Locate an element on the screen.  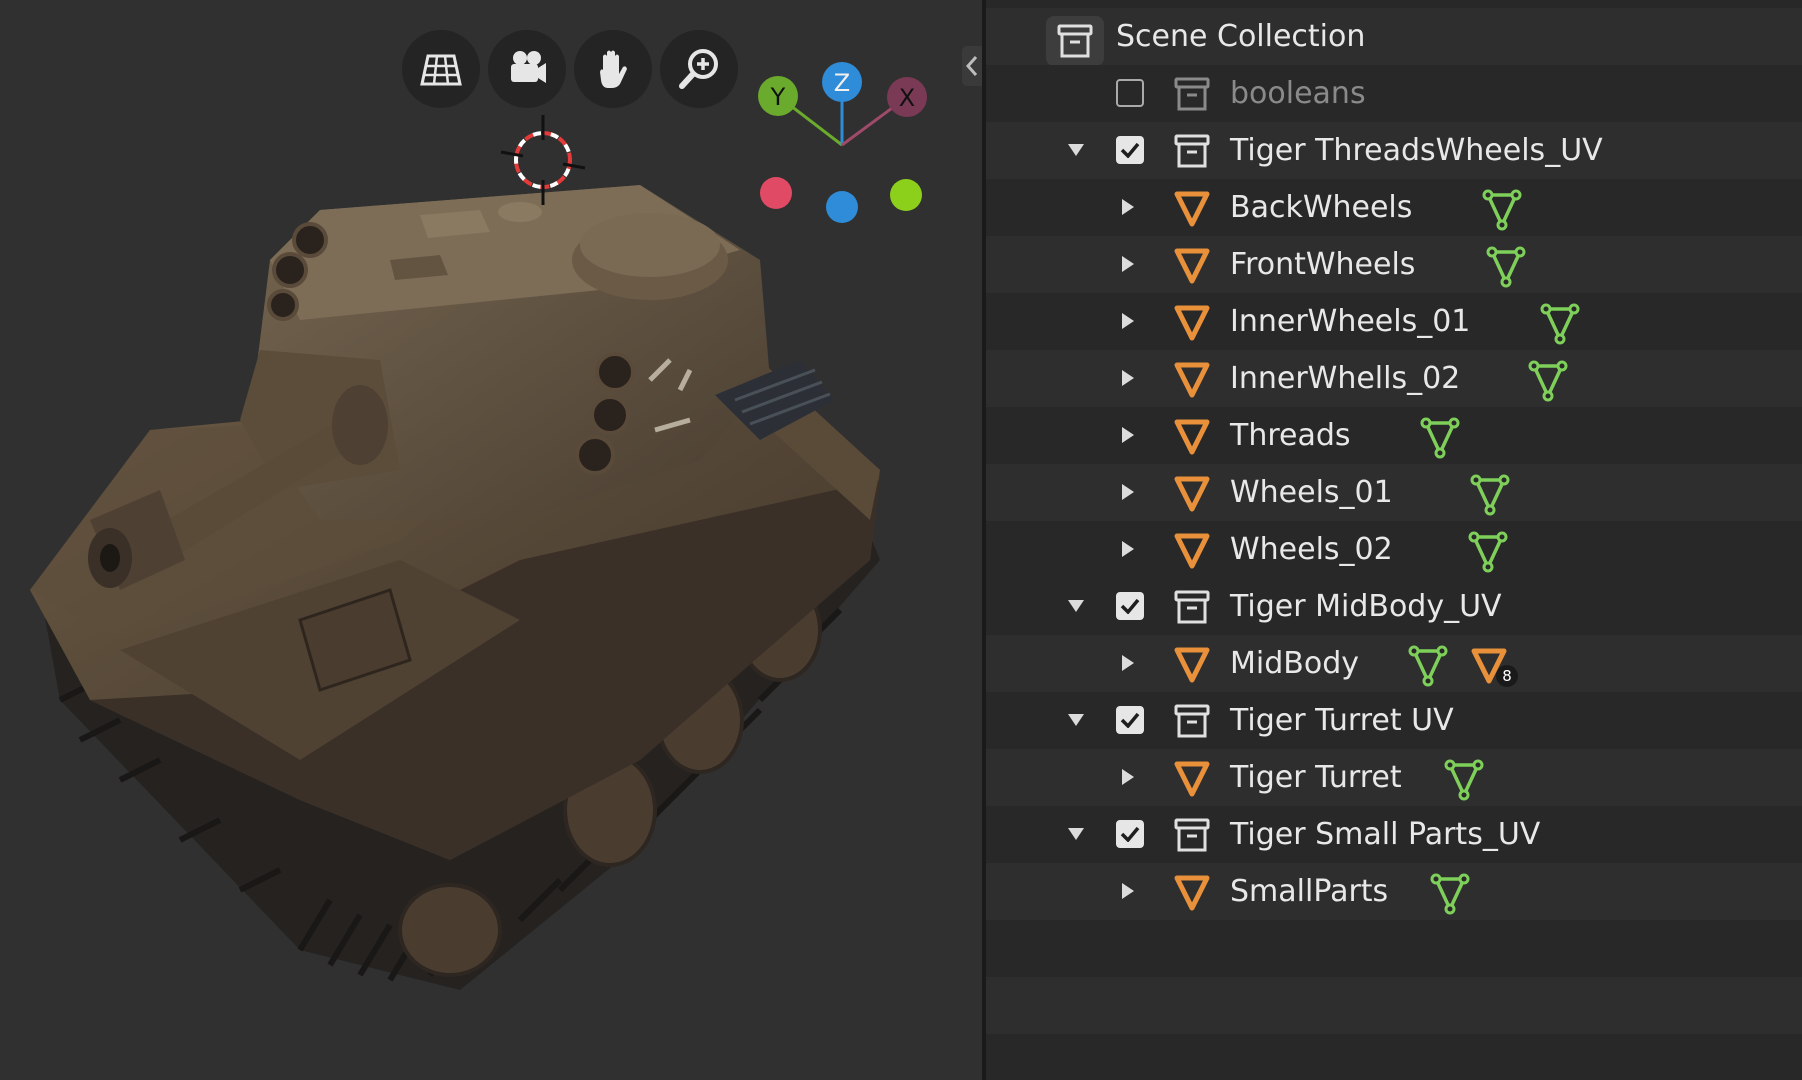
outliner-row-frontwheels: FrontWheels is located at coordinates (1394, 264).